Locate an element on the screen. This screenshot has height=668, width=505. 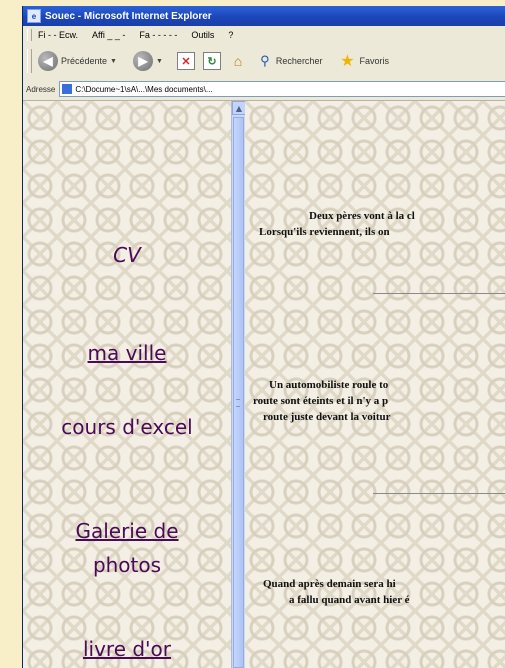
menu-help: ? is located at coordinates (230, 35).